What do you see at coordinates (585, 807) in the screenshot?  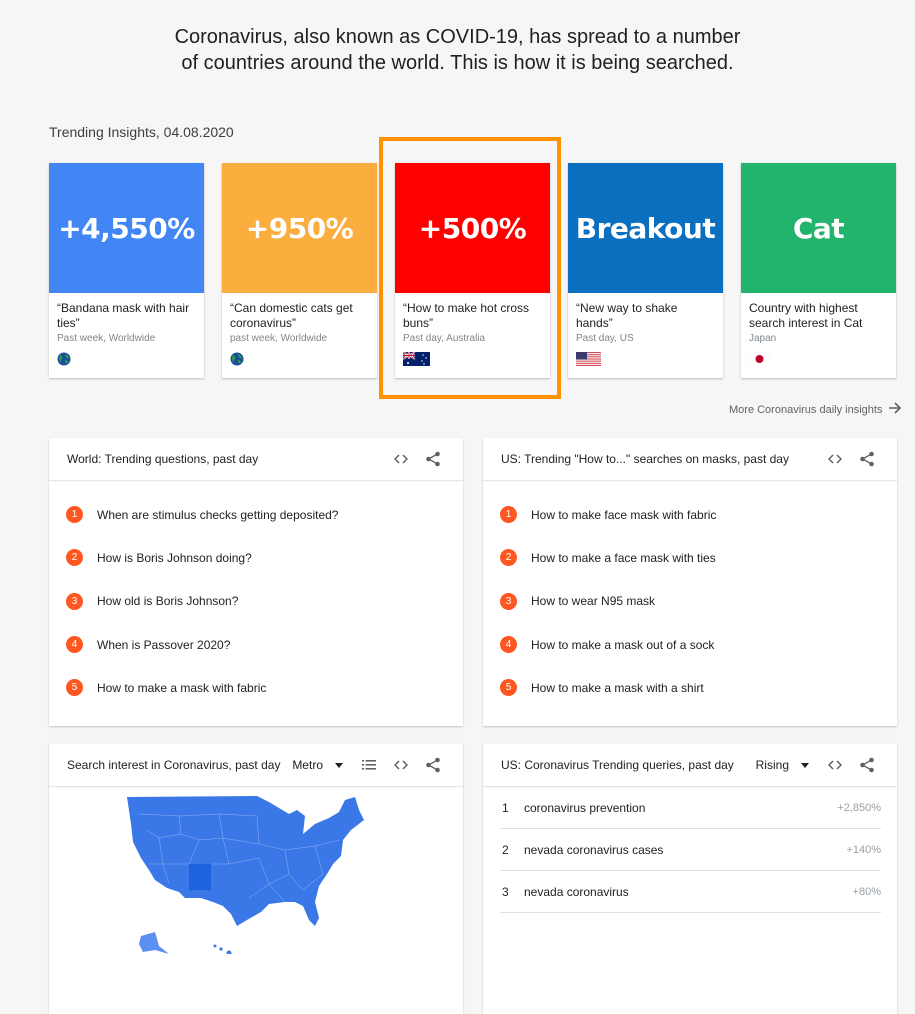 I see `query-text: coronavirus prevention` at bounding box center [585, 807].